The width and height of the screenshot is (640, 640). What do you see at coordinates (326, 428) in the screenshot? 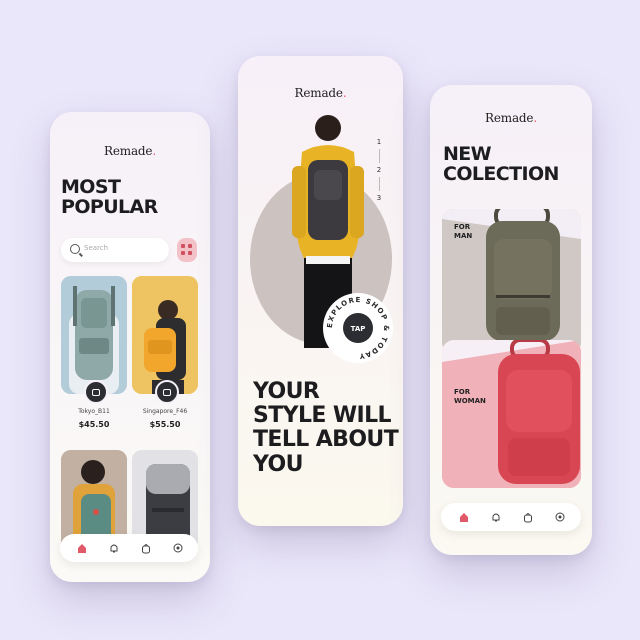
I see `hero-headline: YOUR STYLE WILL TELL ABOUT YOU` at bounding box center [326, 428].